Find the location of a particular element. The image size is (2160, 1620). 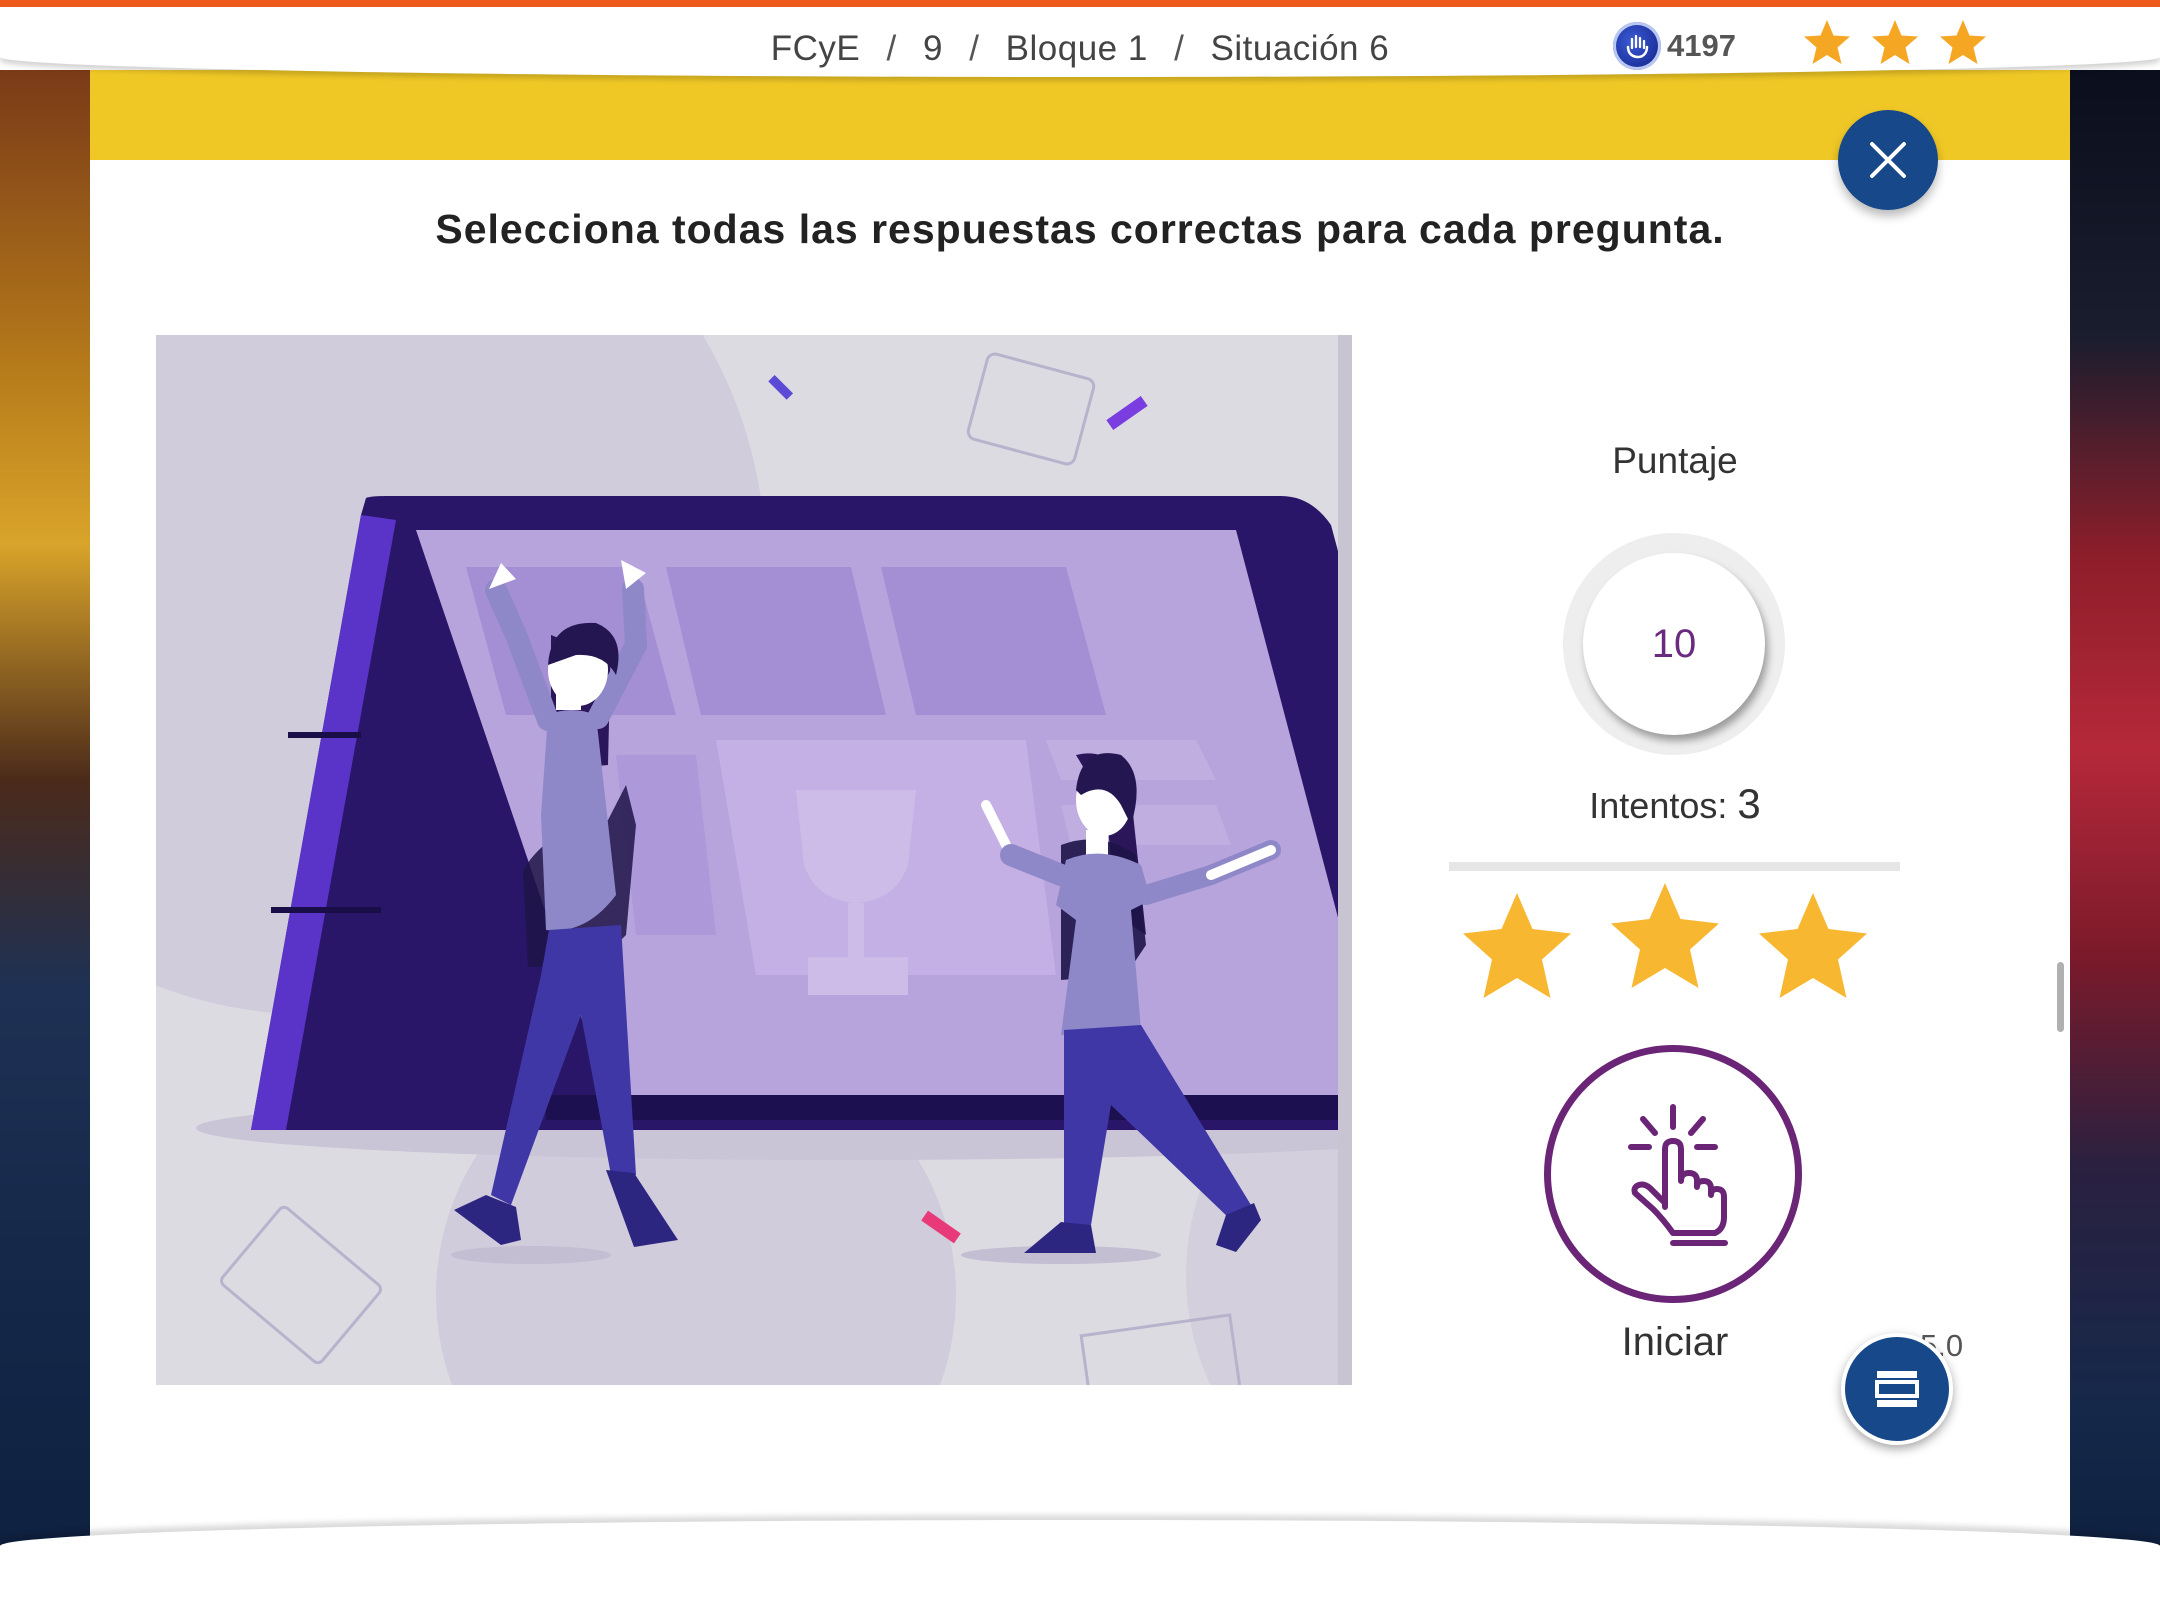

scrollbar-thumb is located at coordinates (2060, 997).